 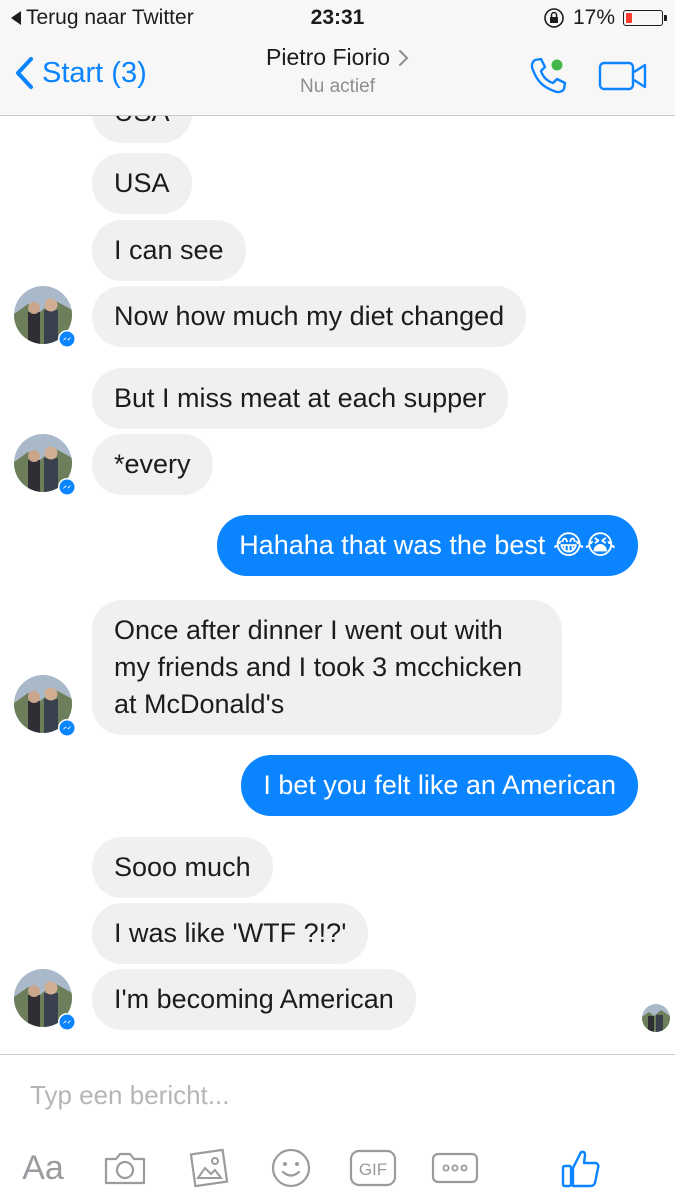 I want to click on back-start-label: Start (3), so click(x=94, y=72).